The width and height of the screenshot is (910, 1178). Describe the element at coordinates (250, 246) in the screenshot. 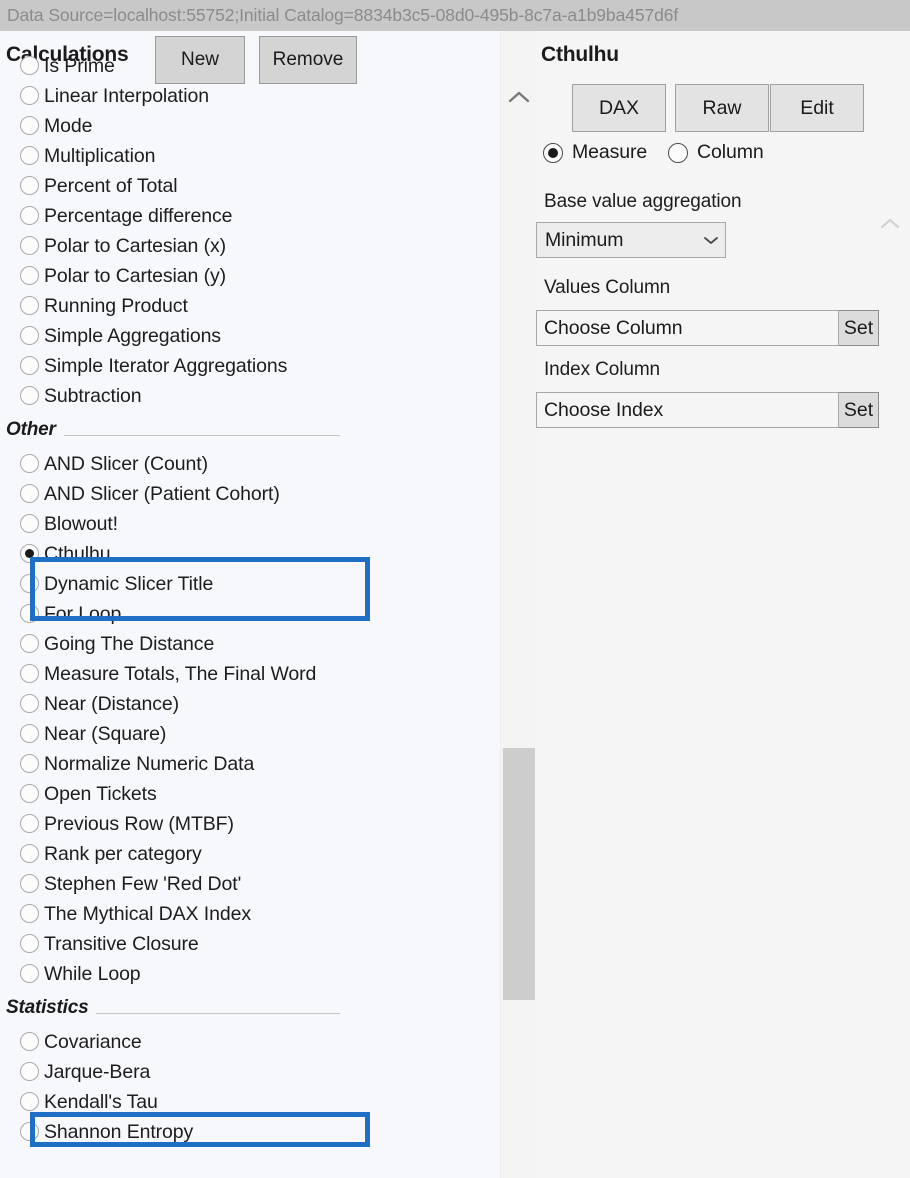

I see `calculation-item: Polar to Cartesian (x)` at that location.